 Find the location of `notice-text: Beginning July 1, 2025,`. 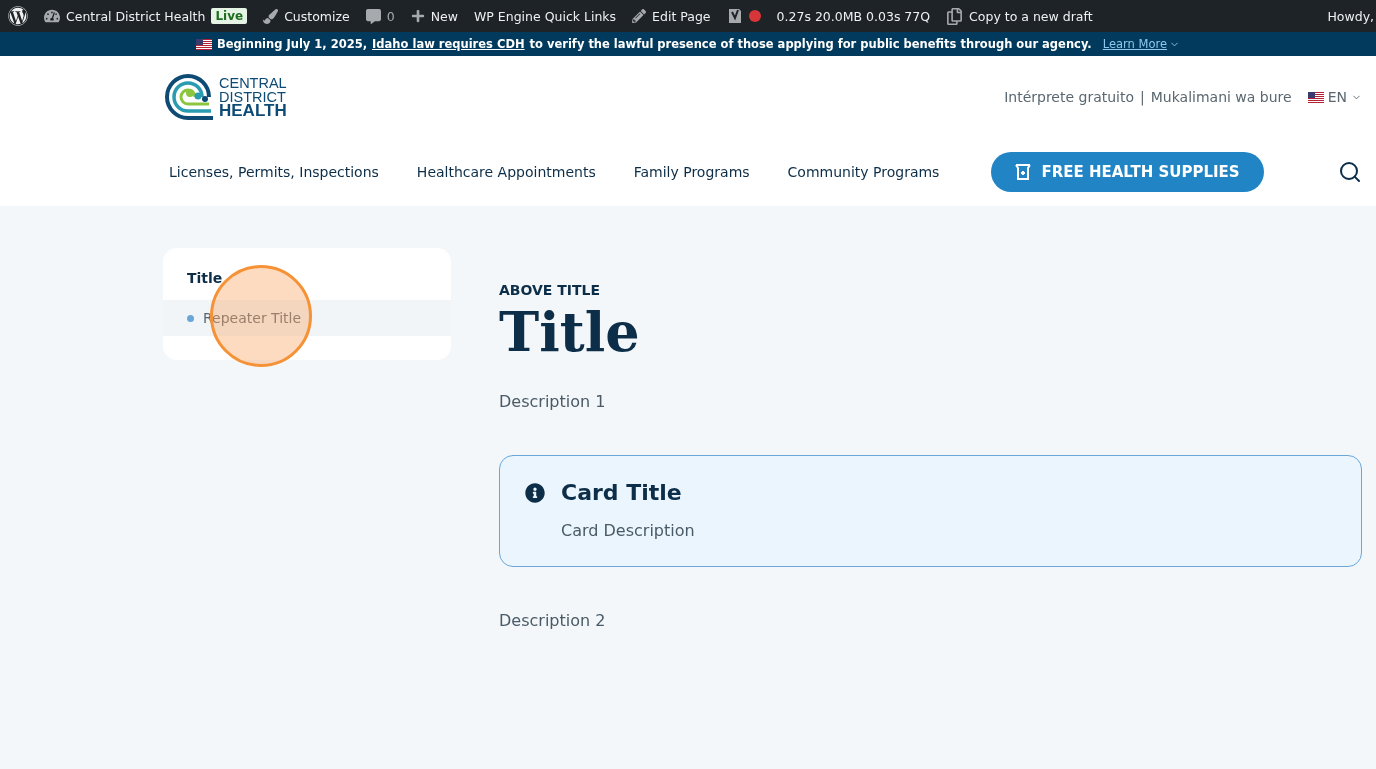

notice-text: Beginning July 1, 2025, is located at coordinates (292, 44).